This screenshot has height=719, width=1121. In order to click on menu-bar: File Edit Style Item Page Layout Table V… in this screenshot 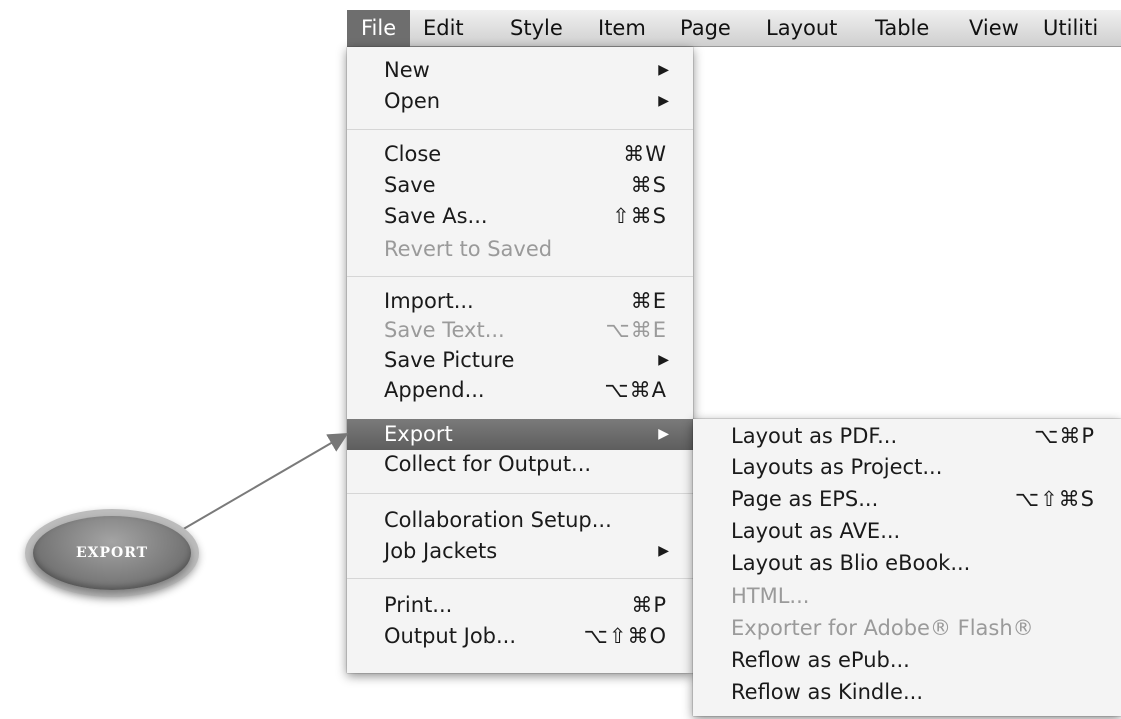, I will do `click(734, 28)`.